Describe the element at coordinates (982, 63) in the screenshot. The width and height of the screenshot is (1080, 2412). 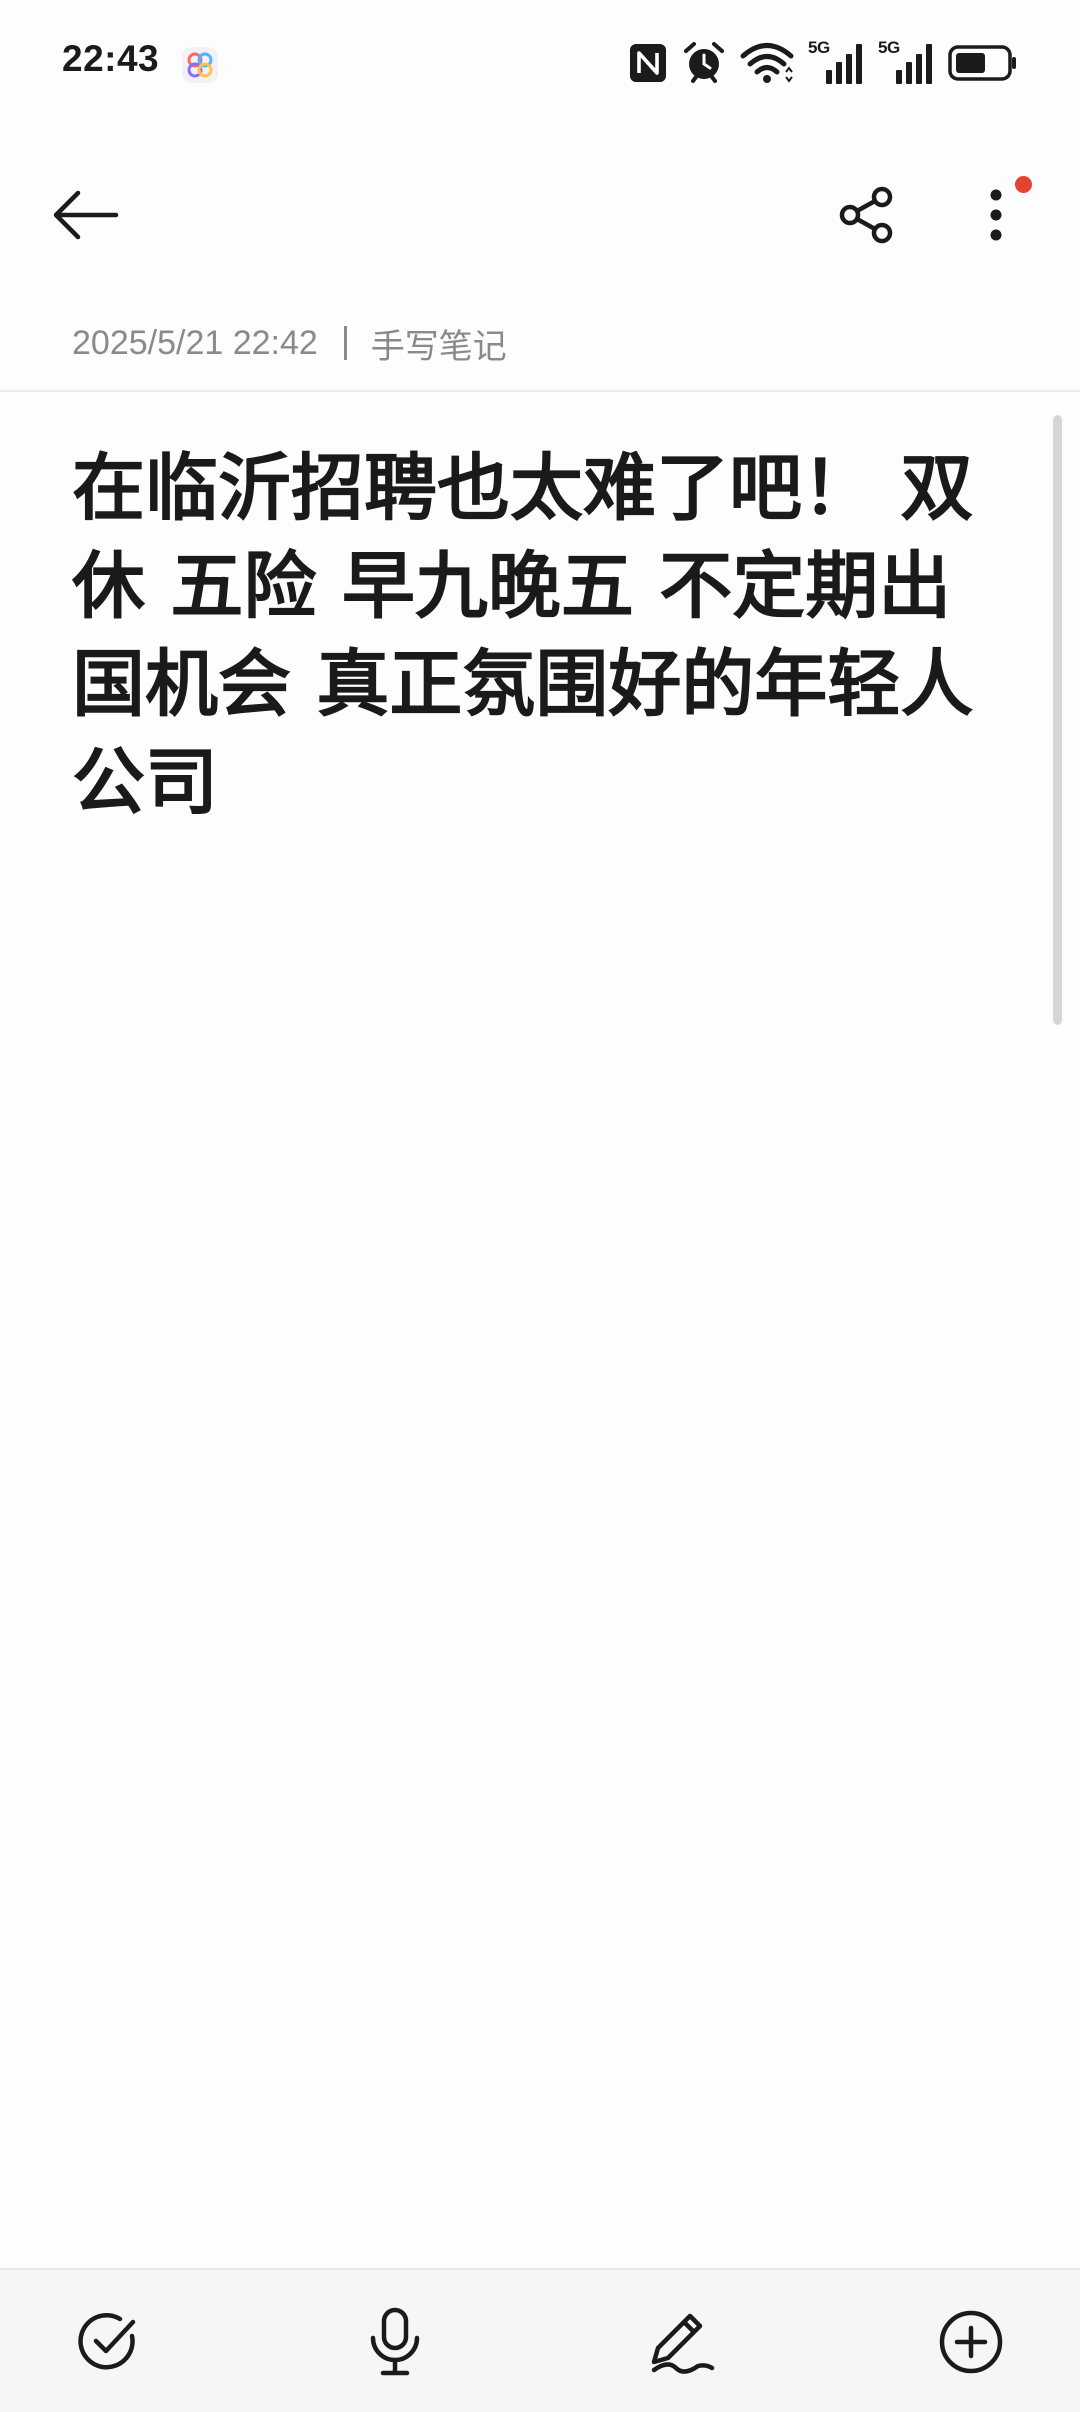
I see `battery-icon` at that location.